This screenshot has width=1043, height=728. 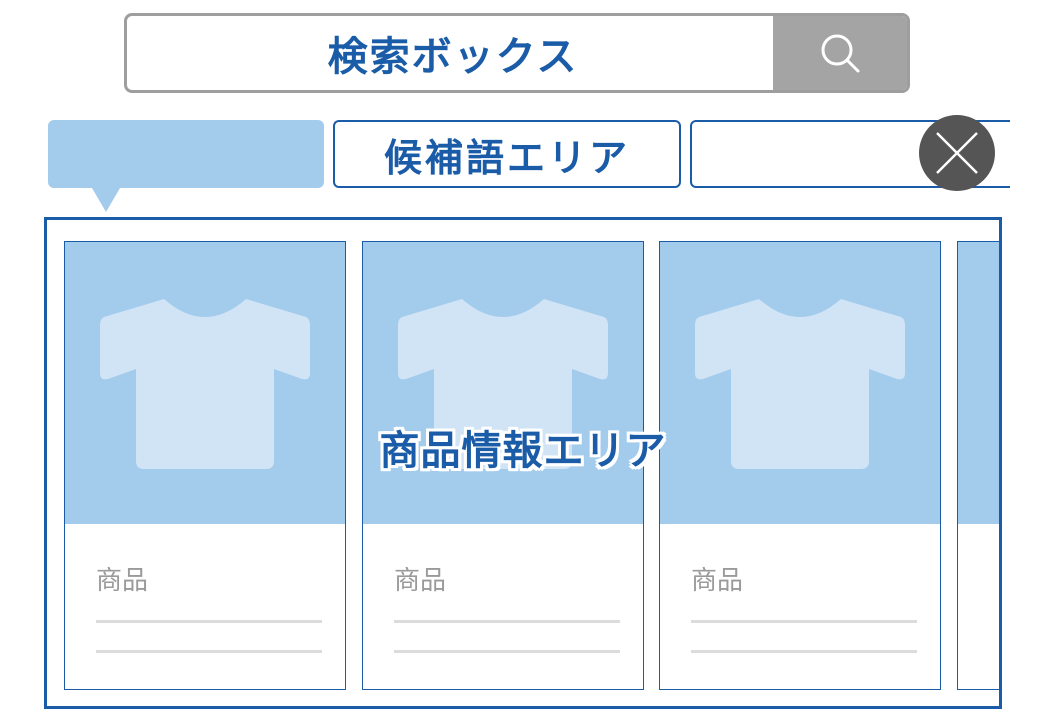 I want to click on close-button, so click(x=957, y=153).